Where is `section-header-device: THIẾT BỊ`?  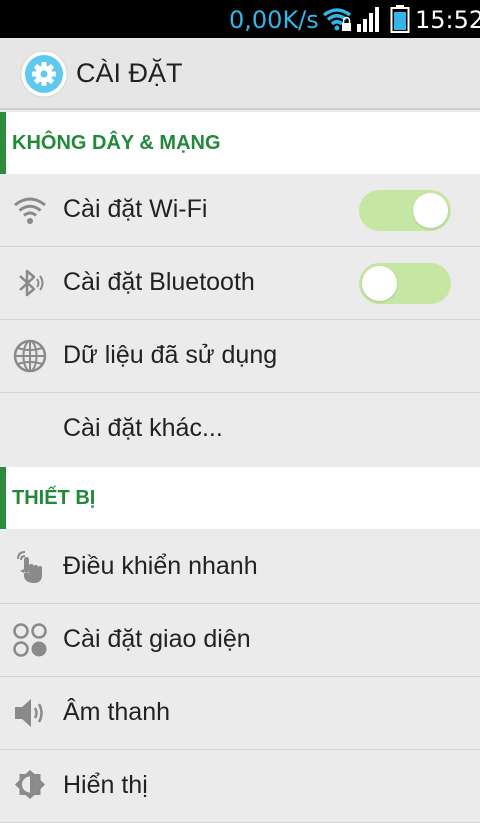 section-header-device: THIẾT BỊ is located at coordinates (240, 498).